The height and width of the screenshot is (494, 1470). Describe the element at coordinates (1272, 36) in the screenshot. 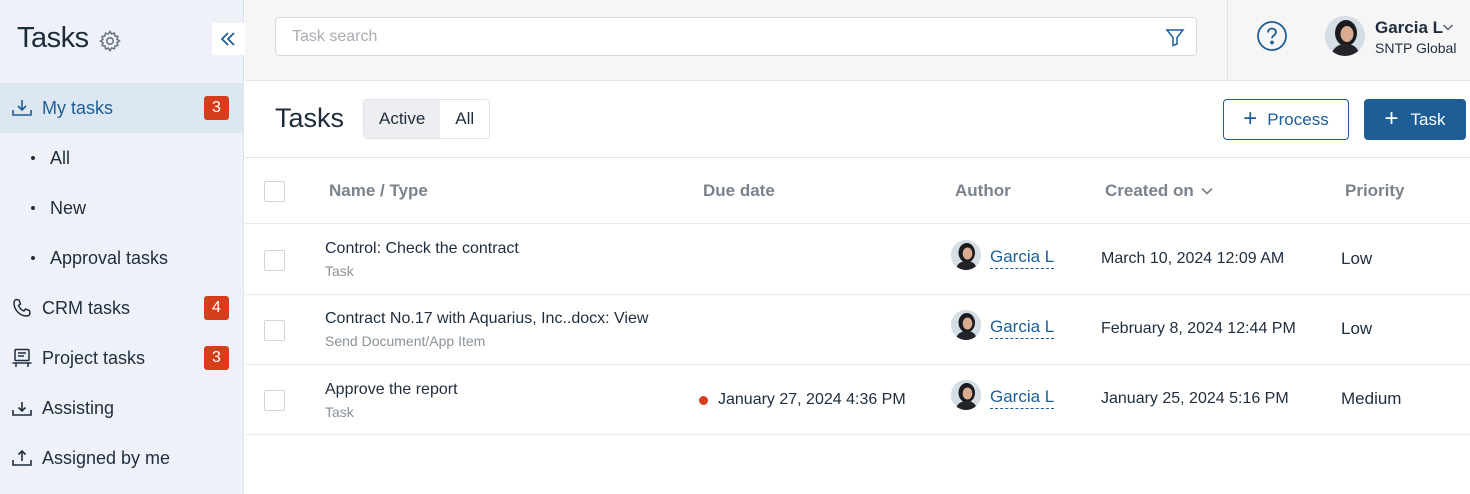

I see `help-icon` at that location.